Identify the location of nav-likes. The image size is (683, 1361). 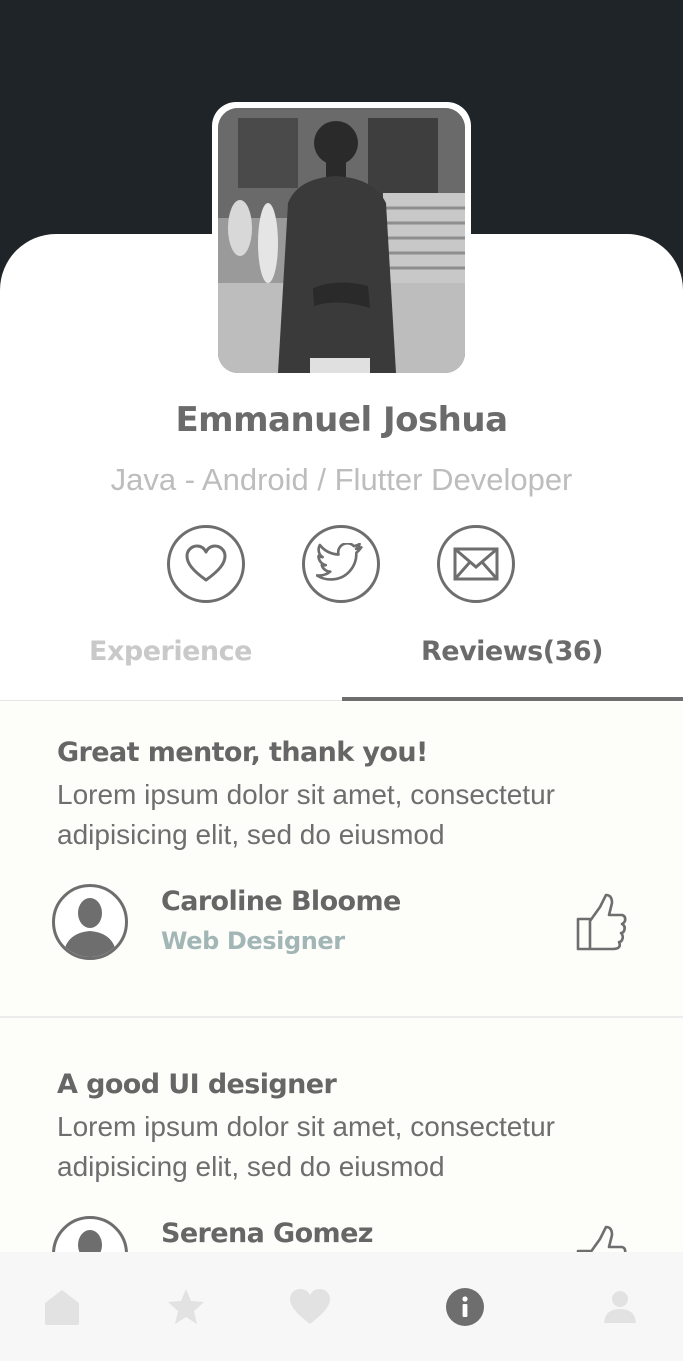
(310, 1307).